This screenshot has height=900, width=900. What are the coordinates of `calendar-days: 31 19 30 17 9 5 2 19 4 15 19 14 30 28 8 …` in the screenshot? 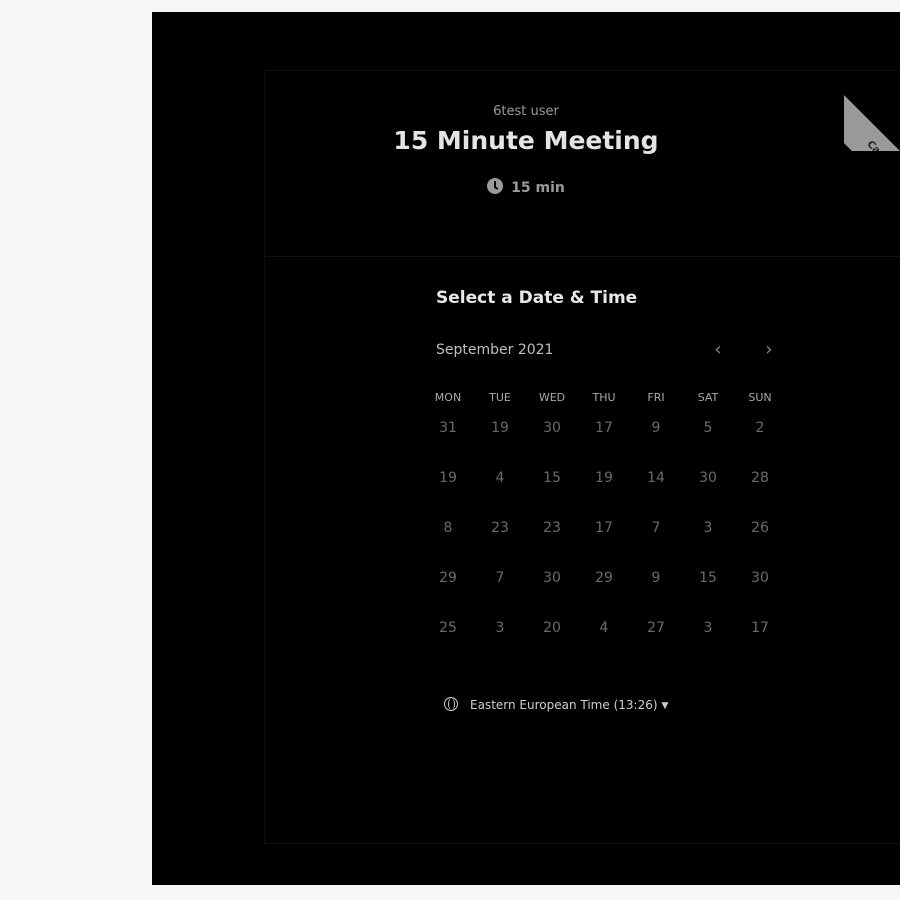 It's located at (604, 533).